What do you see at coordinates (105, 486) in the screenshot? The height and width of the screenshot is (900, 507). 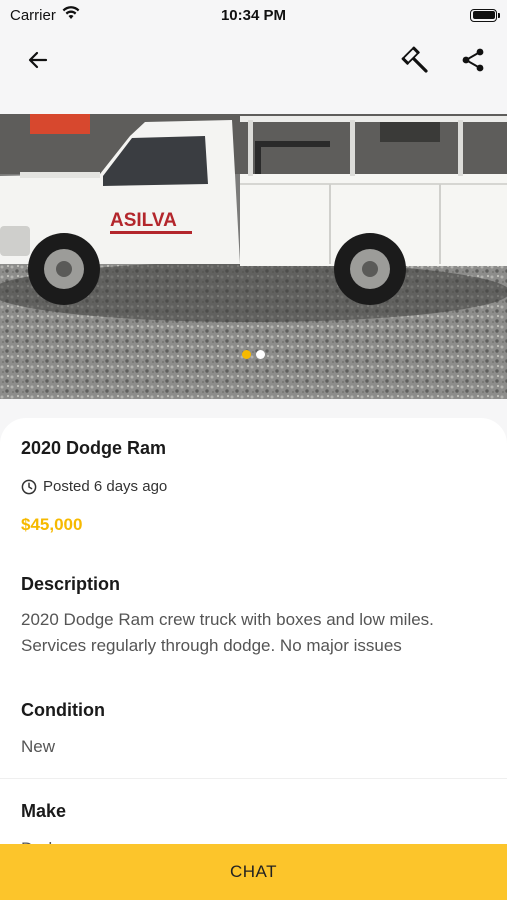 I see `posted-label: Posted 6 days ago` at bounding box center [105, 486].